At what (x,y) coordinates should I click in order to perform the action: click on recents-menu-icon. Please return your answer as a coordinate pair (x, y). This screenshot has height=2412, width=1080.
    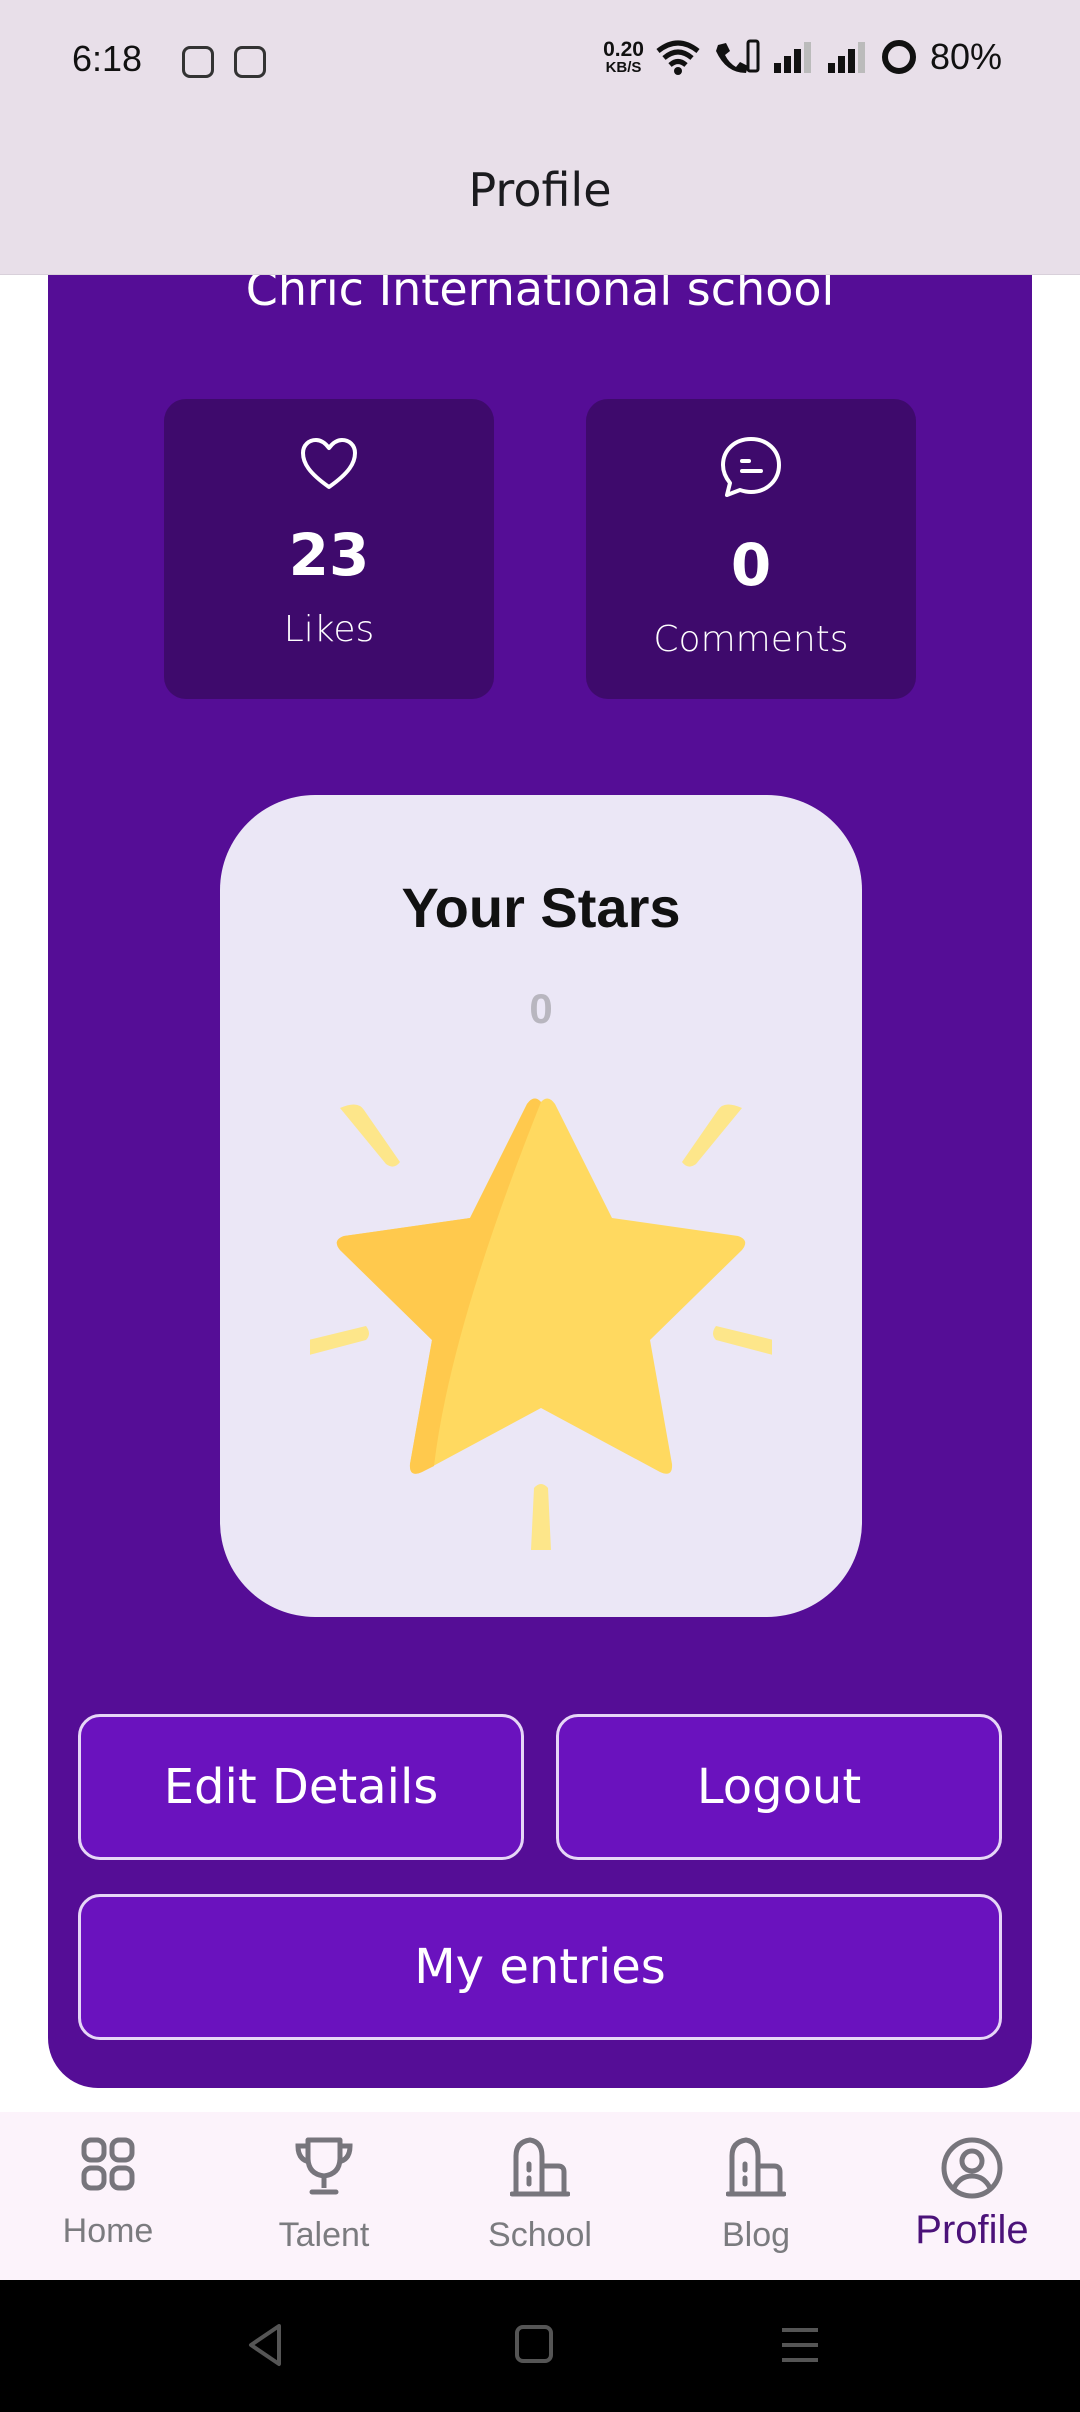
    Looking at the image, I should click on (800, 2345).